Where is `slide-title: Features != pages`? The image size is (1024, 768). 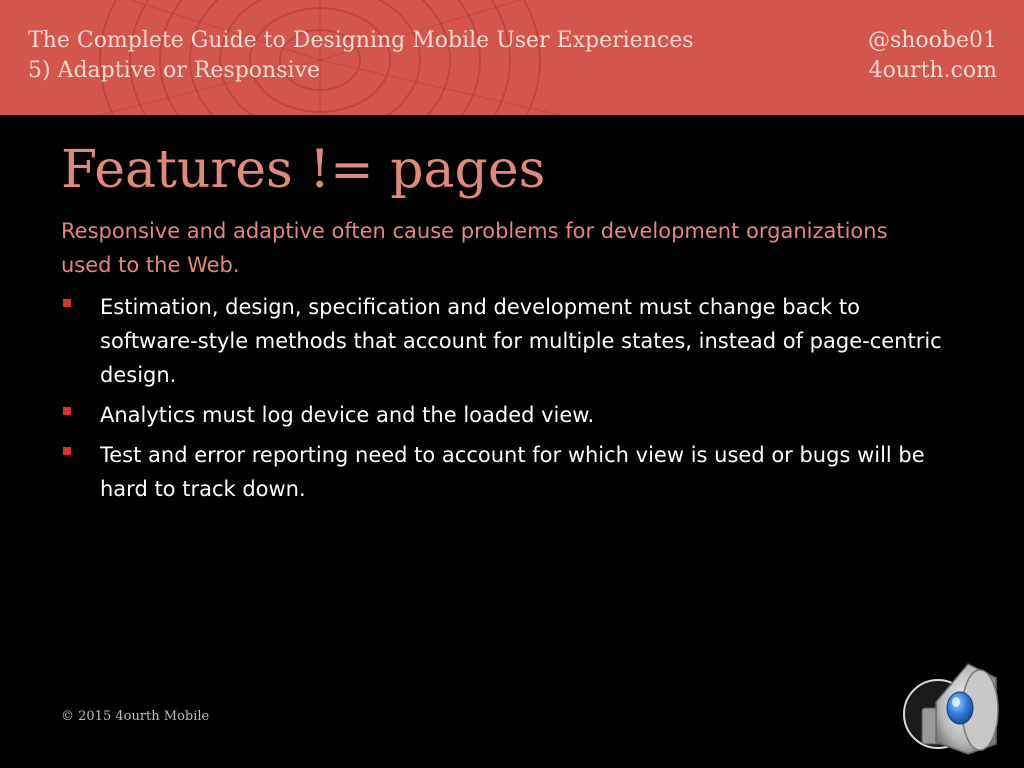 slide-title: Features != pages is located at coordinates (303, 170).